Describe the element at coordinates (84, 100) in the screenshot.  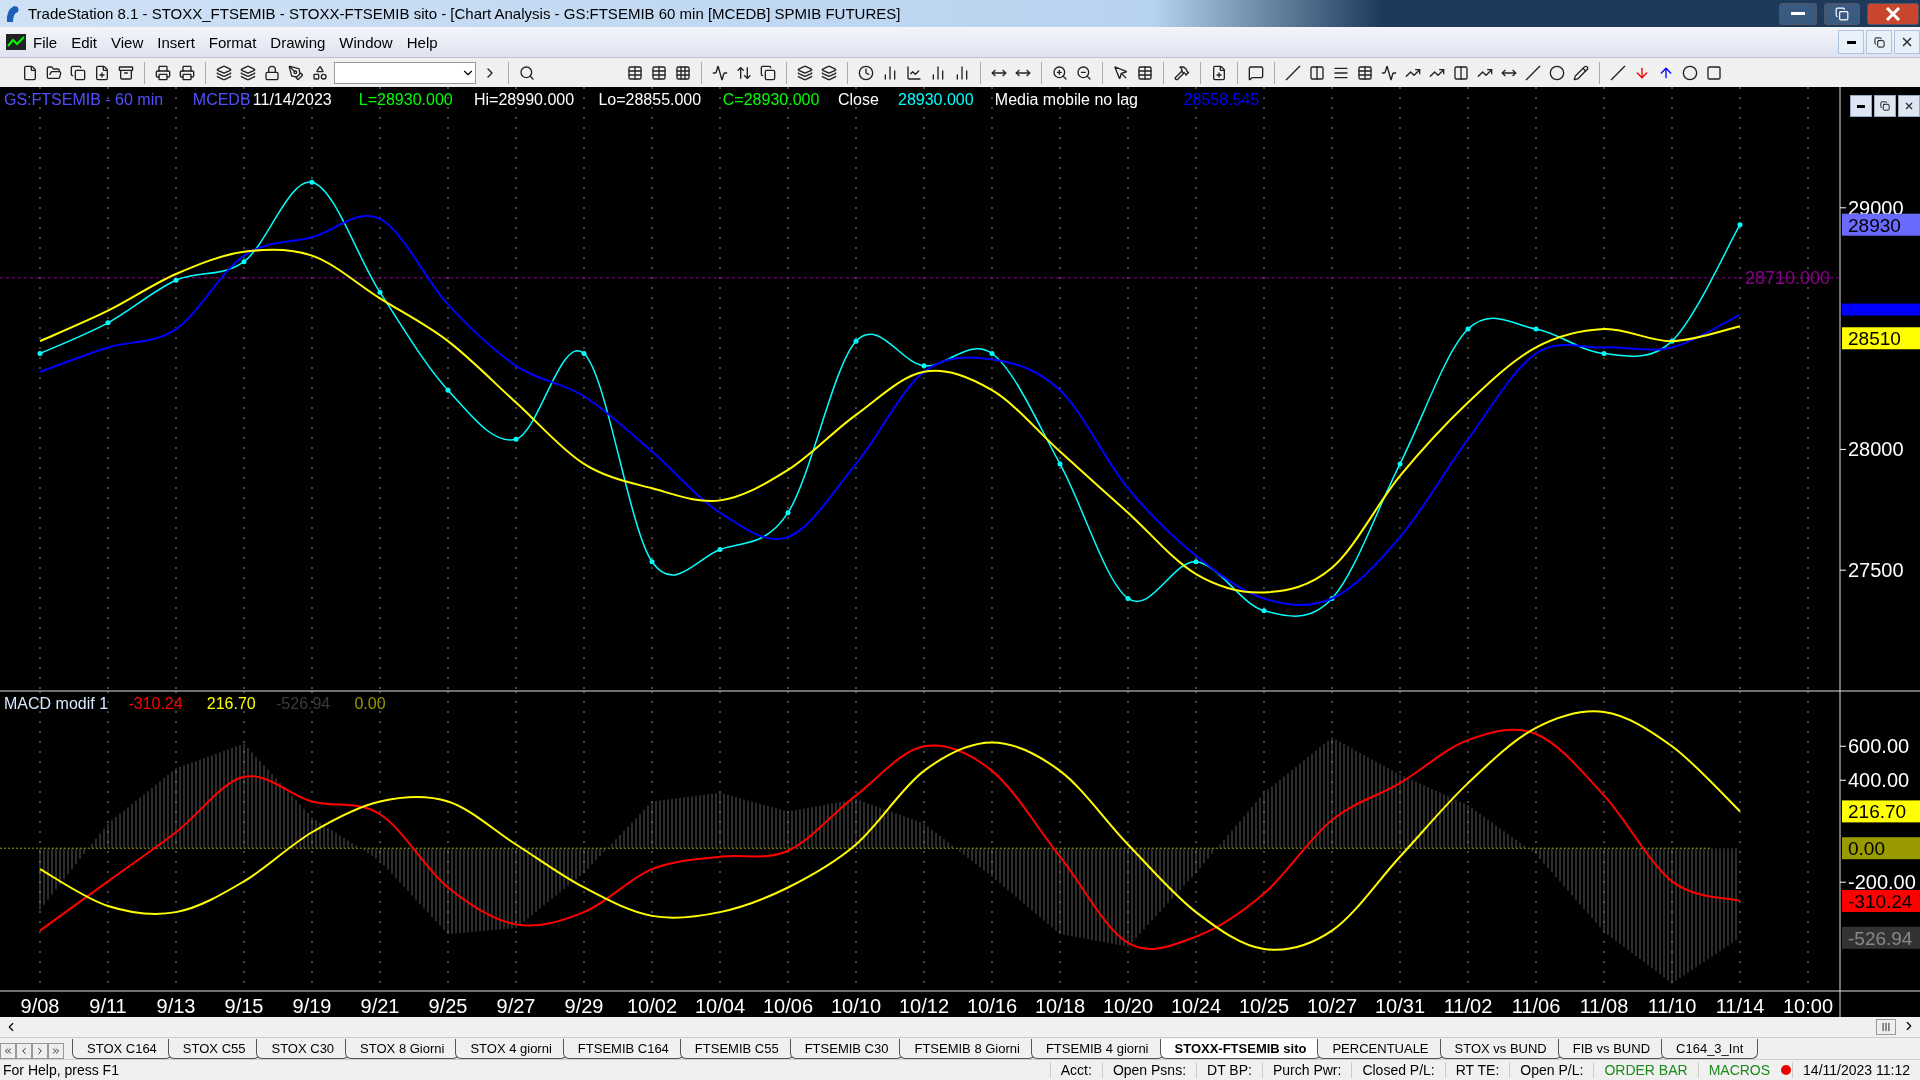
I see `legend-value: GS:FTSEMIB - 60 min` at that location.